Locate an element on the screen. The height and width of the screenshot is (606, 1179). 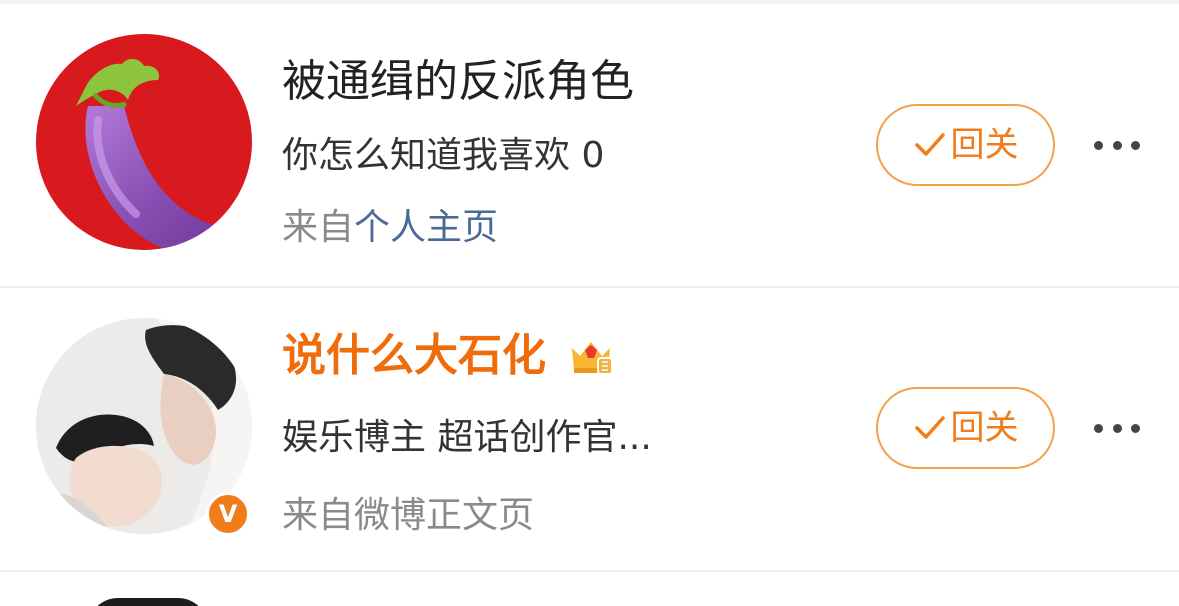
source-link: 个人主页 is located at coordinates (426, 227).